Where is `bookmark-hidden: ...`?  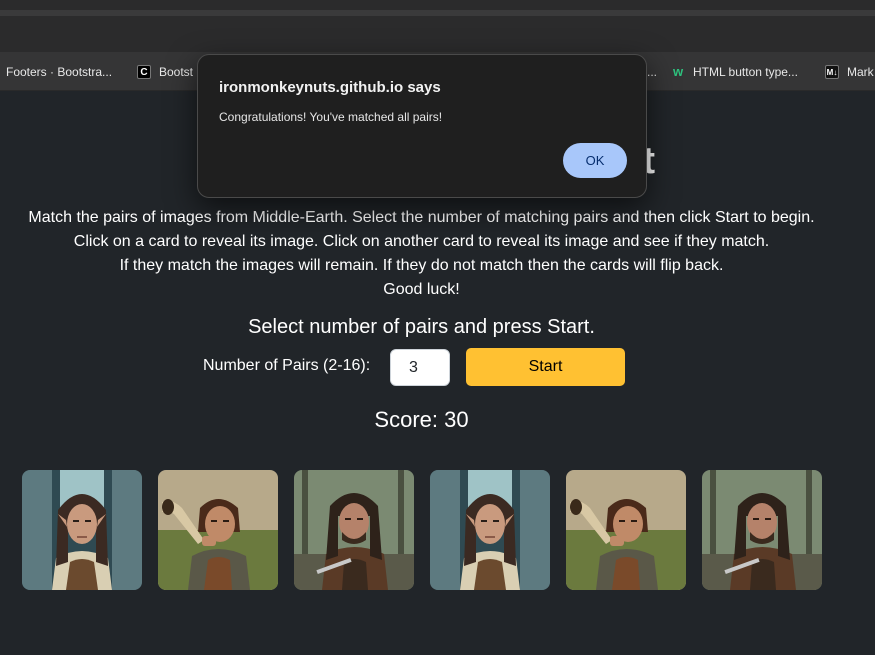
bookmark-hidden: ... is located at coordinates (654, 71).